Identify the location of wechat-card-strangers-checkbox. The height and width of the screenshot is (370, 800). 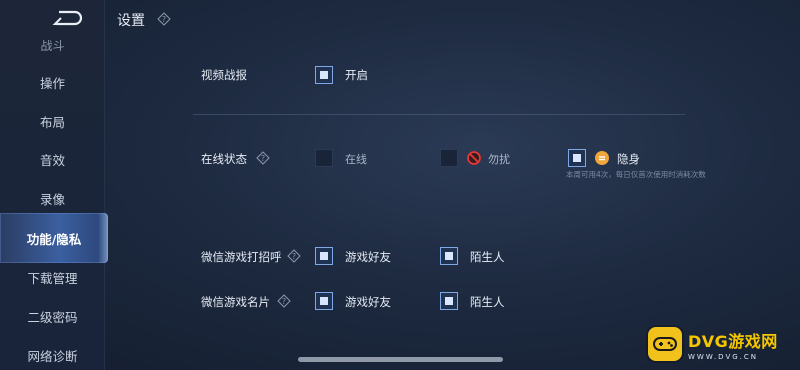
(449, 301).